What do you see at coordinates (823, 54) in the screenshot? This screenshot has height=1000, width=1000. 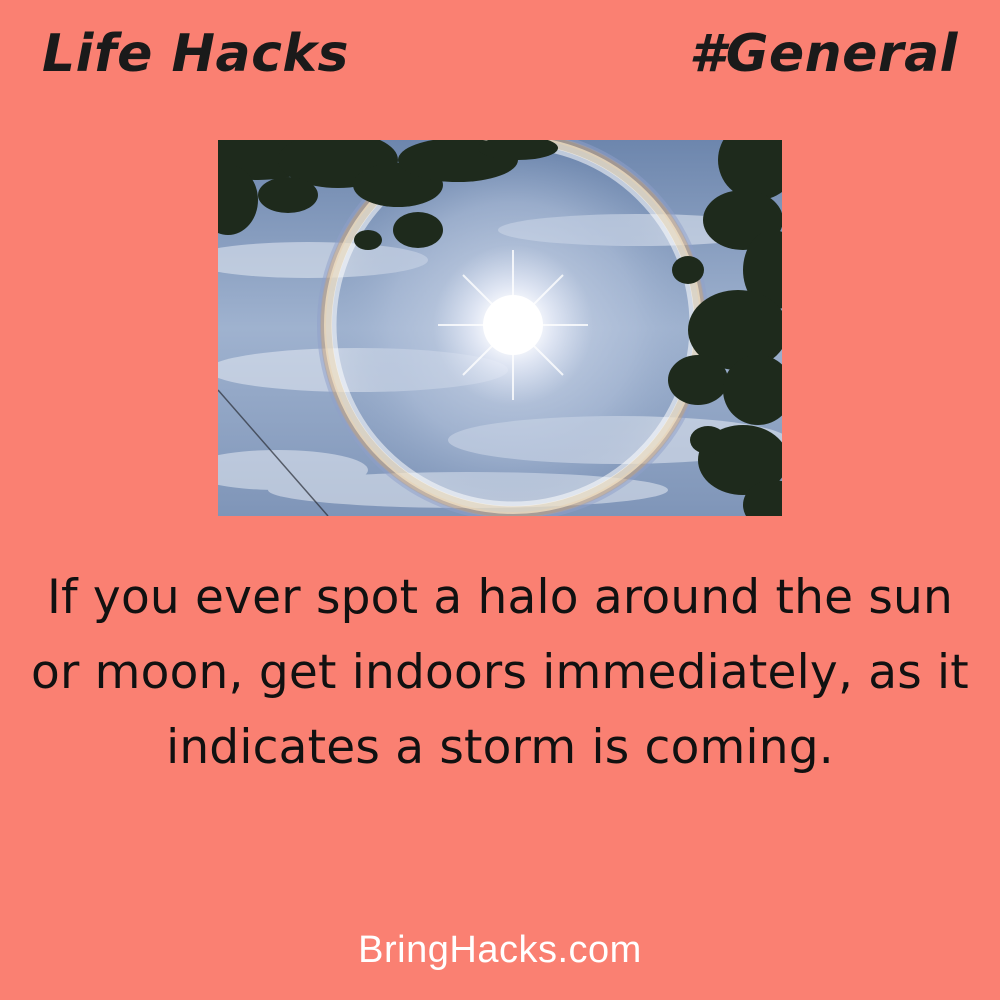 I see `category-tag: #General` at bounding box center [823, 54].